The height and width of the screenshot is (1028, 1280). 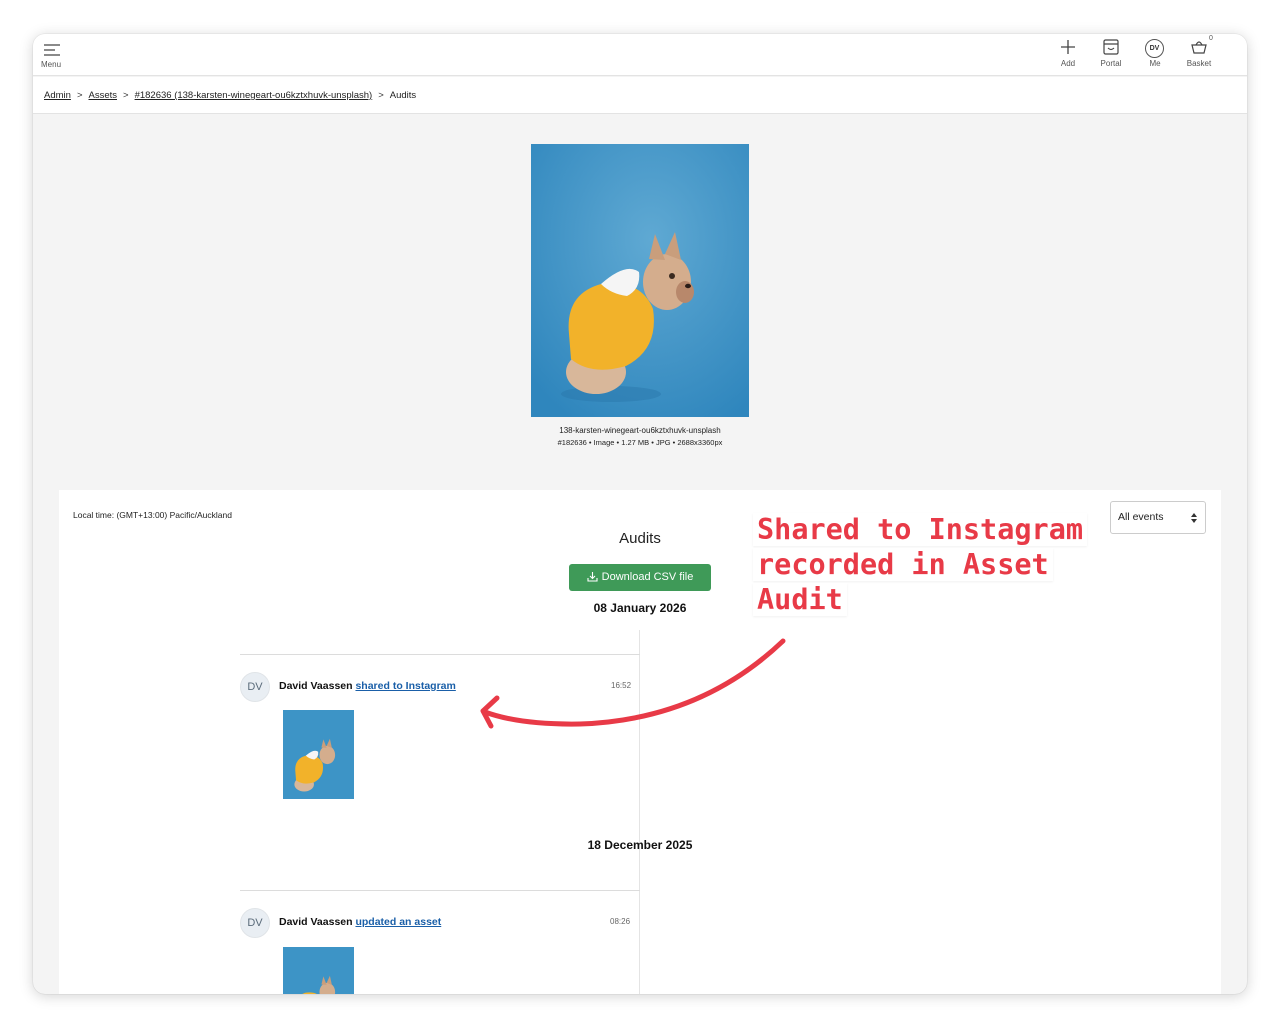 I want to click on events-filter-value: All events, so click(x=1141, y=517).